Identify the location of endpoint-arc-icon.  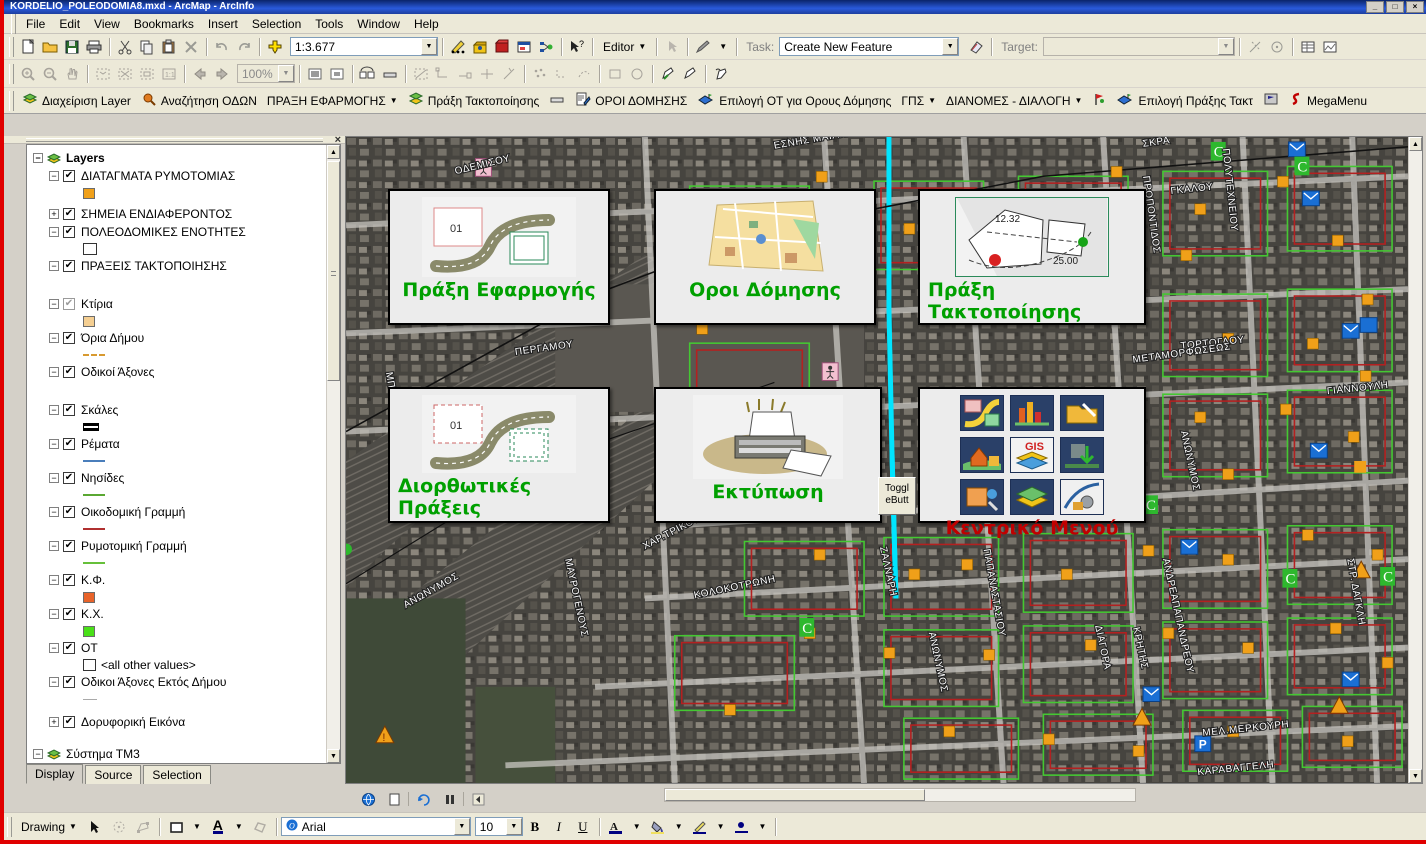
(465, 74).